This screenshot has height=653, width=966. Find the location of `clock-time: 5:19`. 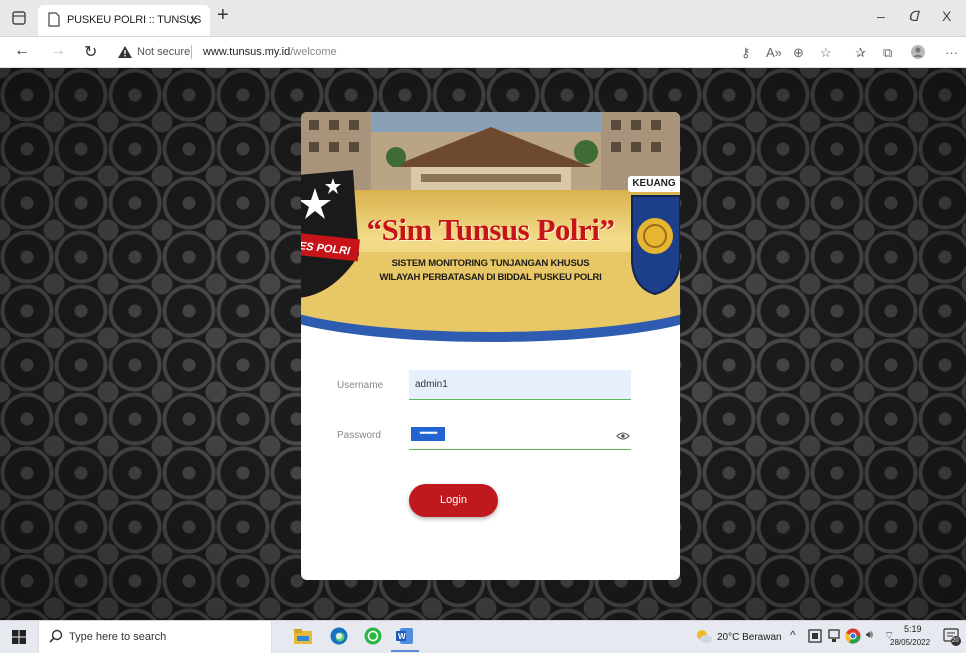

clock-time: 5:19 is located at coordinates (913, 629).